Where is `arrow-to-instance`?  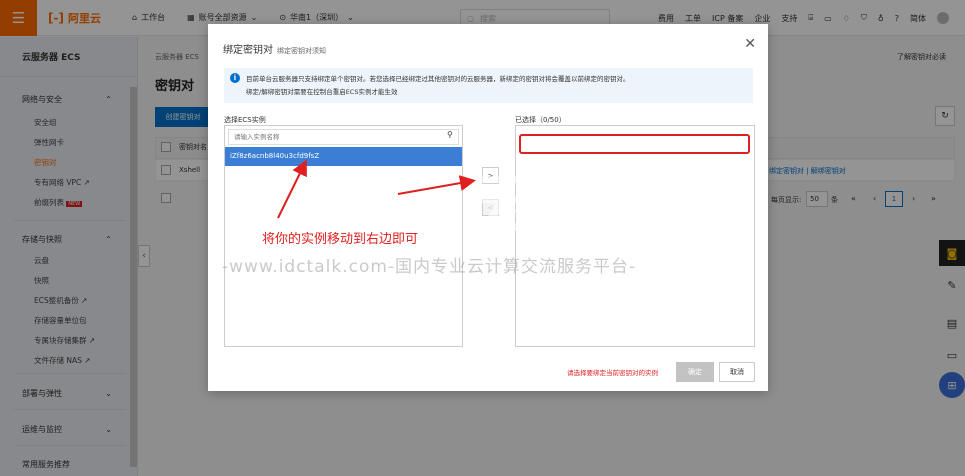 arrow-to-instance is located at coordinates (292, 189).